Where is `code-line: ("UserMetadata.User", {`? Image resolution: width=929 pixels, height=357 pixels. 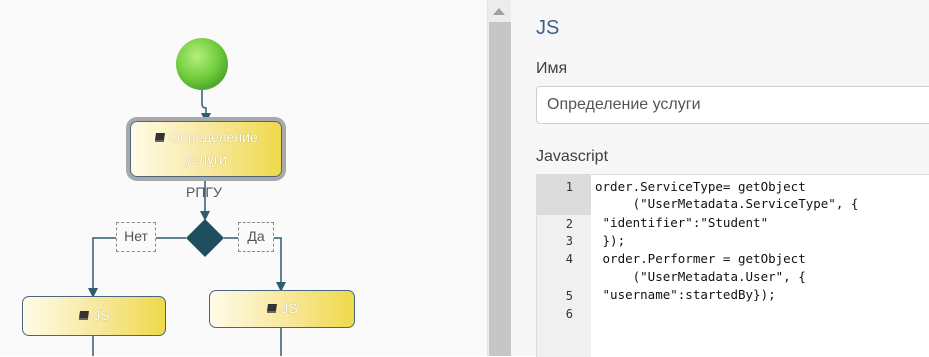
code-line: ("UserMetadata.User", { is located at coordinates (700, 276).